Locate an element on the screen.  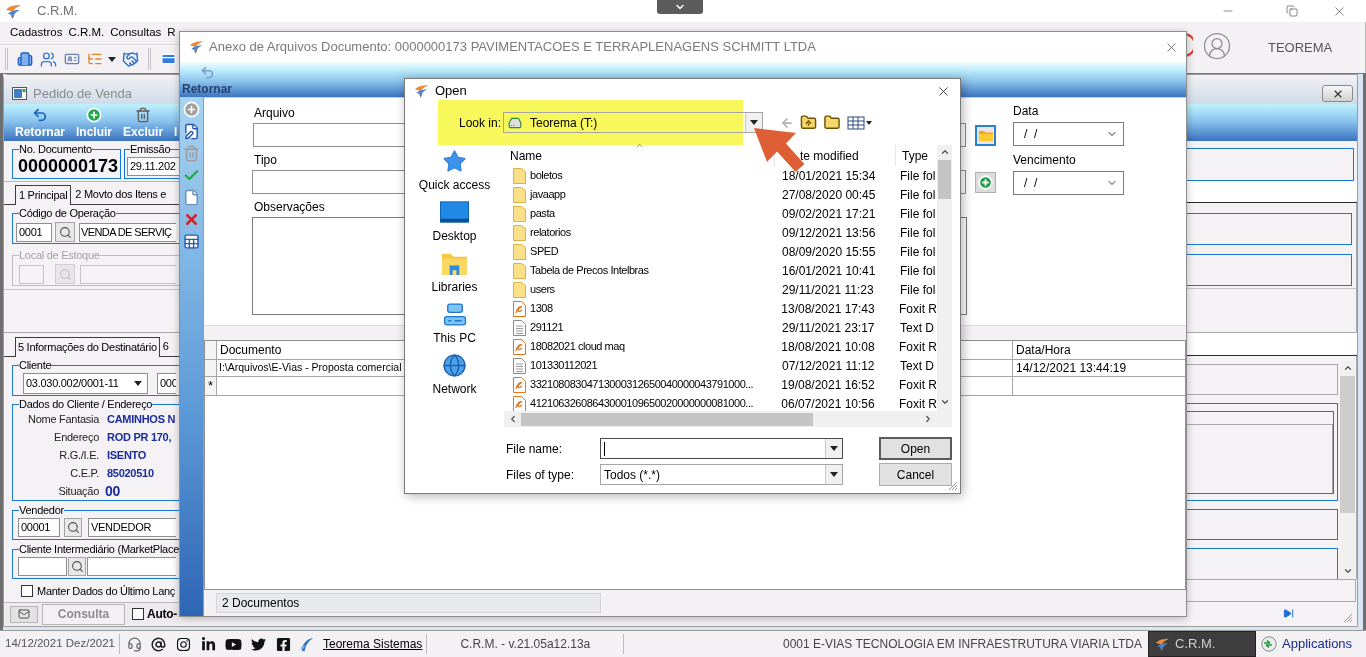
horizontal-scrollbar is located at coordinates (720, 419).